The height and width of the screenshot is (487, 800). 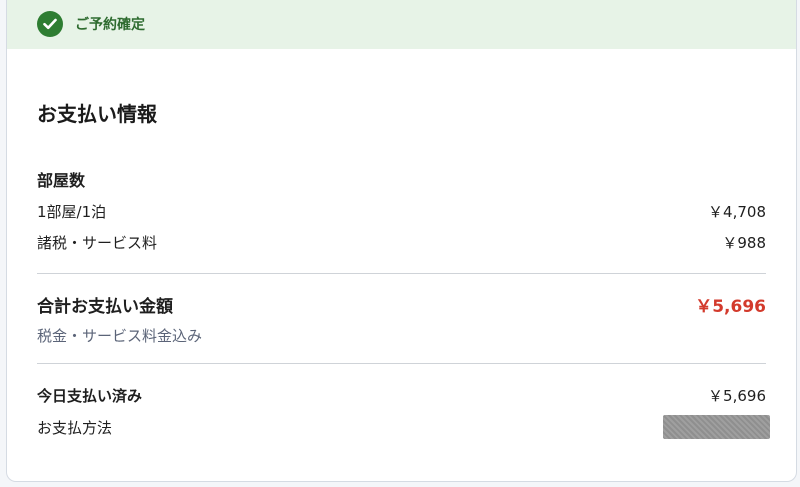 What do you see at coordinates (401, 395) in the screenshot?
I see `paid-today-row: 今日支払い済み ￥5,696` at bounding box center [401, 395].